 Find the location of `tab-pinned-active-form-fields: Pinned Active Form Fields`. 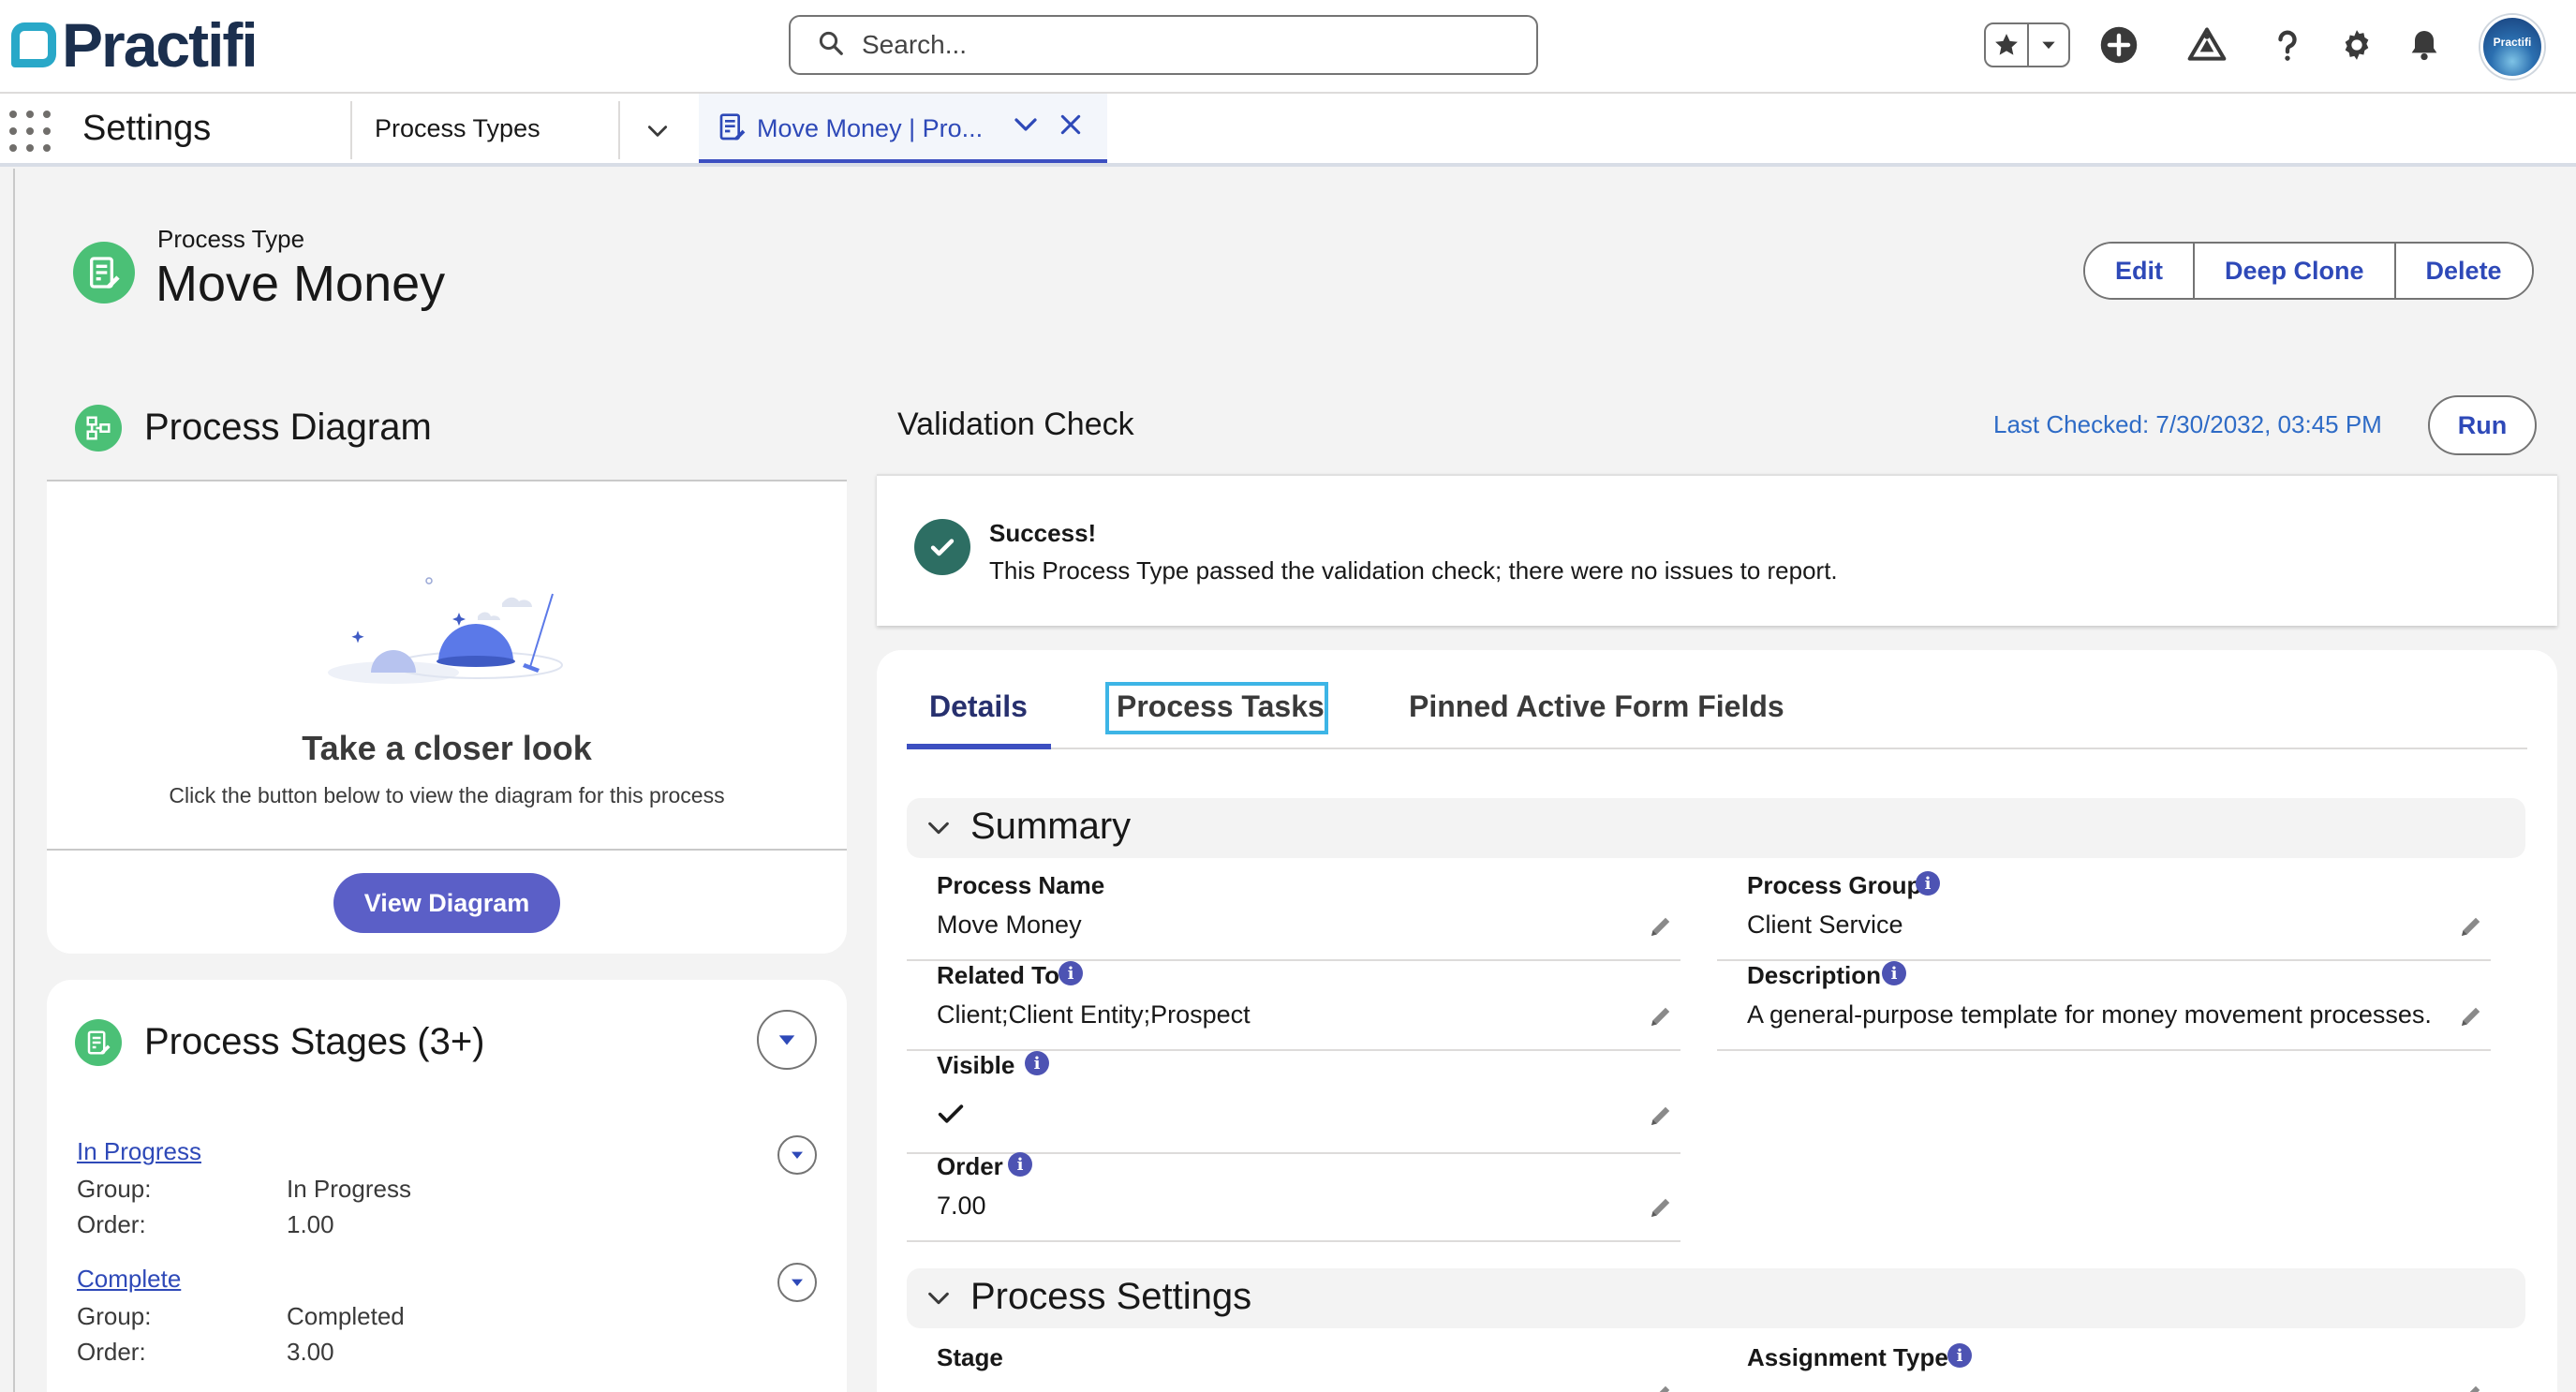

tab-pinned-active-form-fields: Pinned Active Form Fields is located at coordinates (1596, 706).